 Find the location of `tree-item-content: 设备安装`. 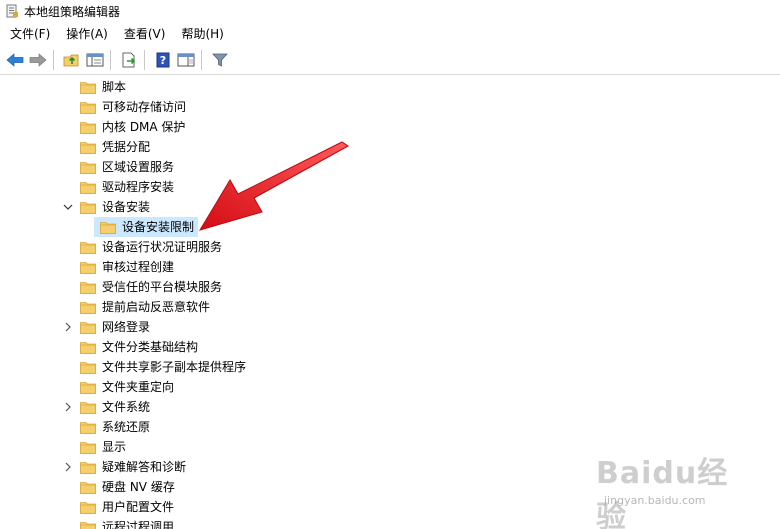

tree-item-content: 设备安装 is located at coordinates (112, 207).